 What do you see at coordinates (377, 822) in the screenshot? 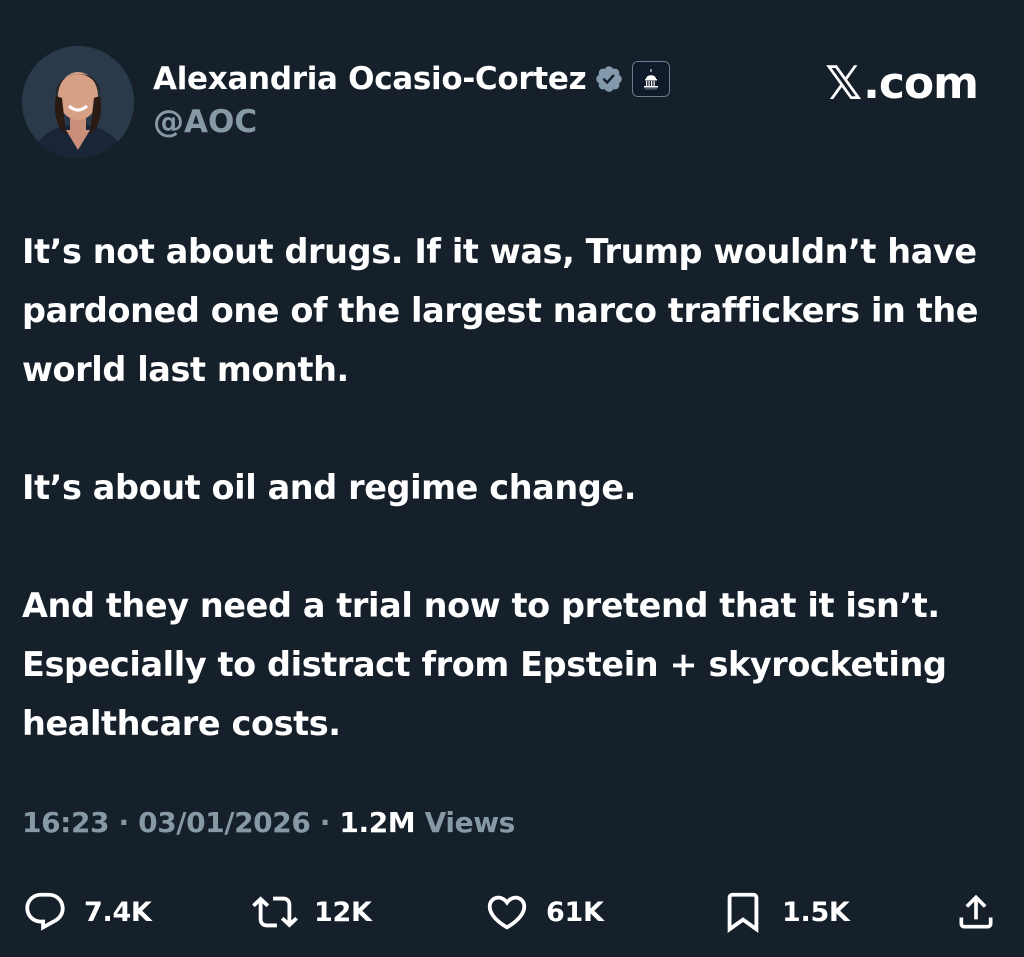
I see `views-count: 1.2M` at bounding box center [377, 822].